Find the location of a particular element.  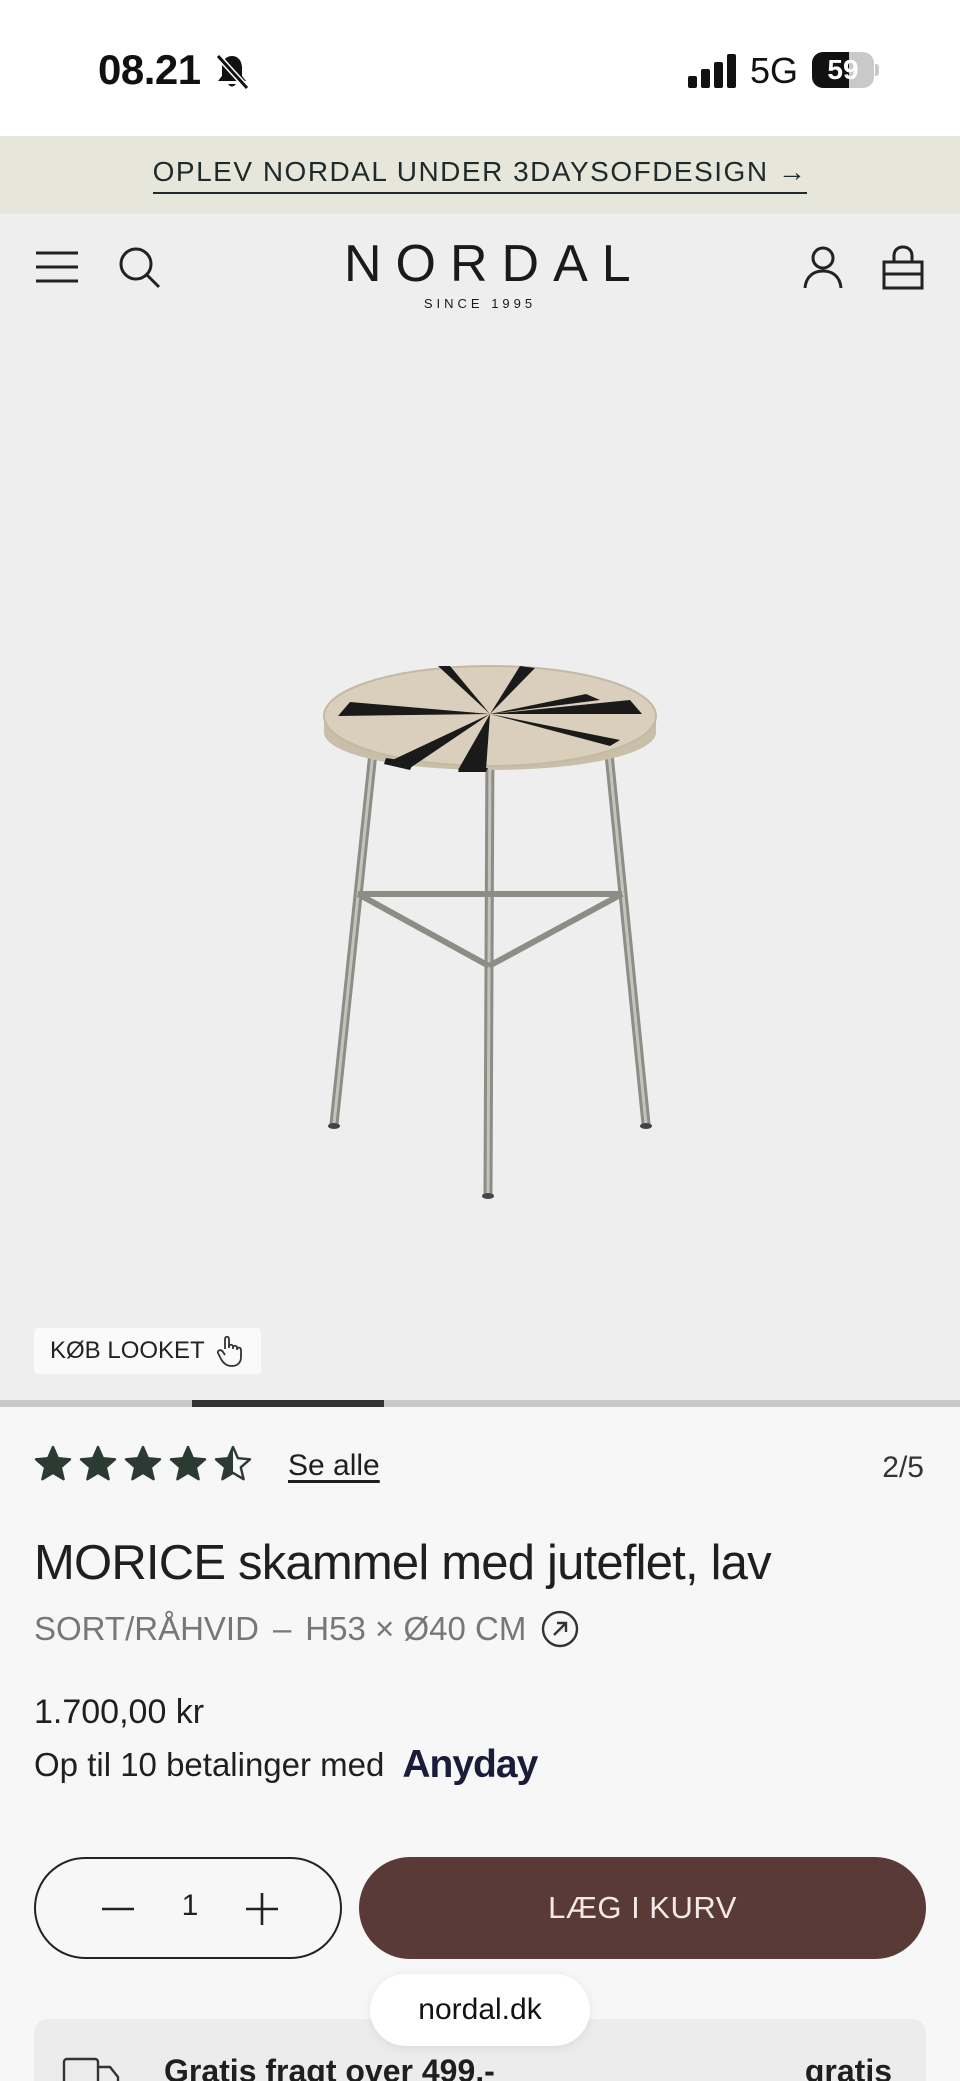

logo: NORDAL SINCE 1995 is located at coordinates (487, 272).